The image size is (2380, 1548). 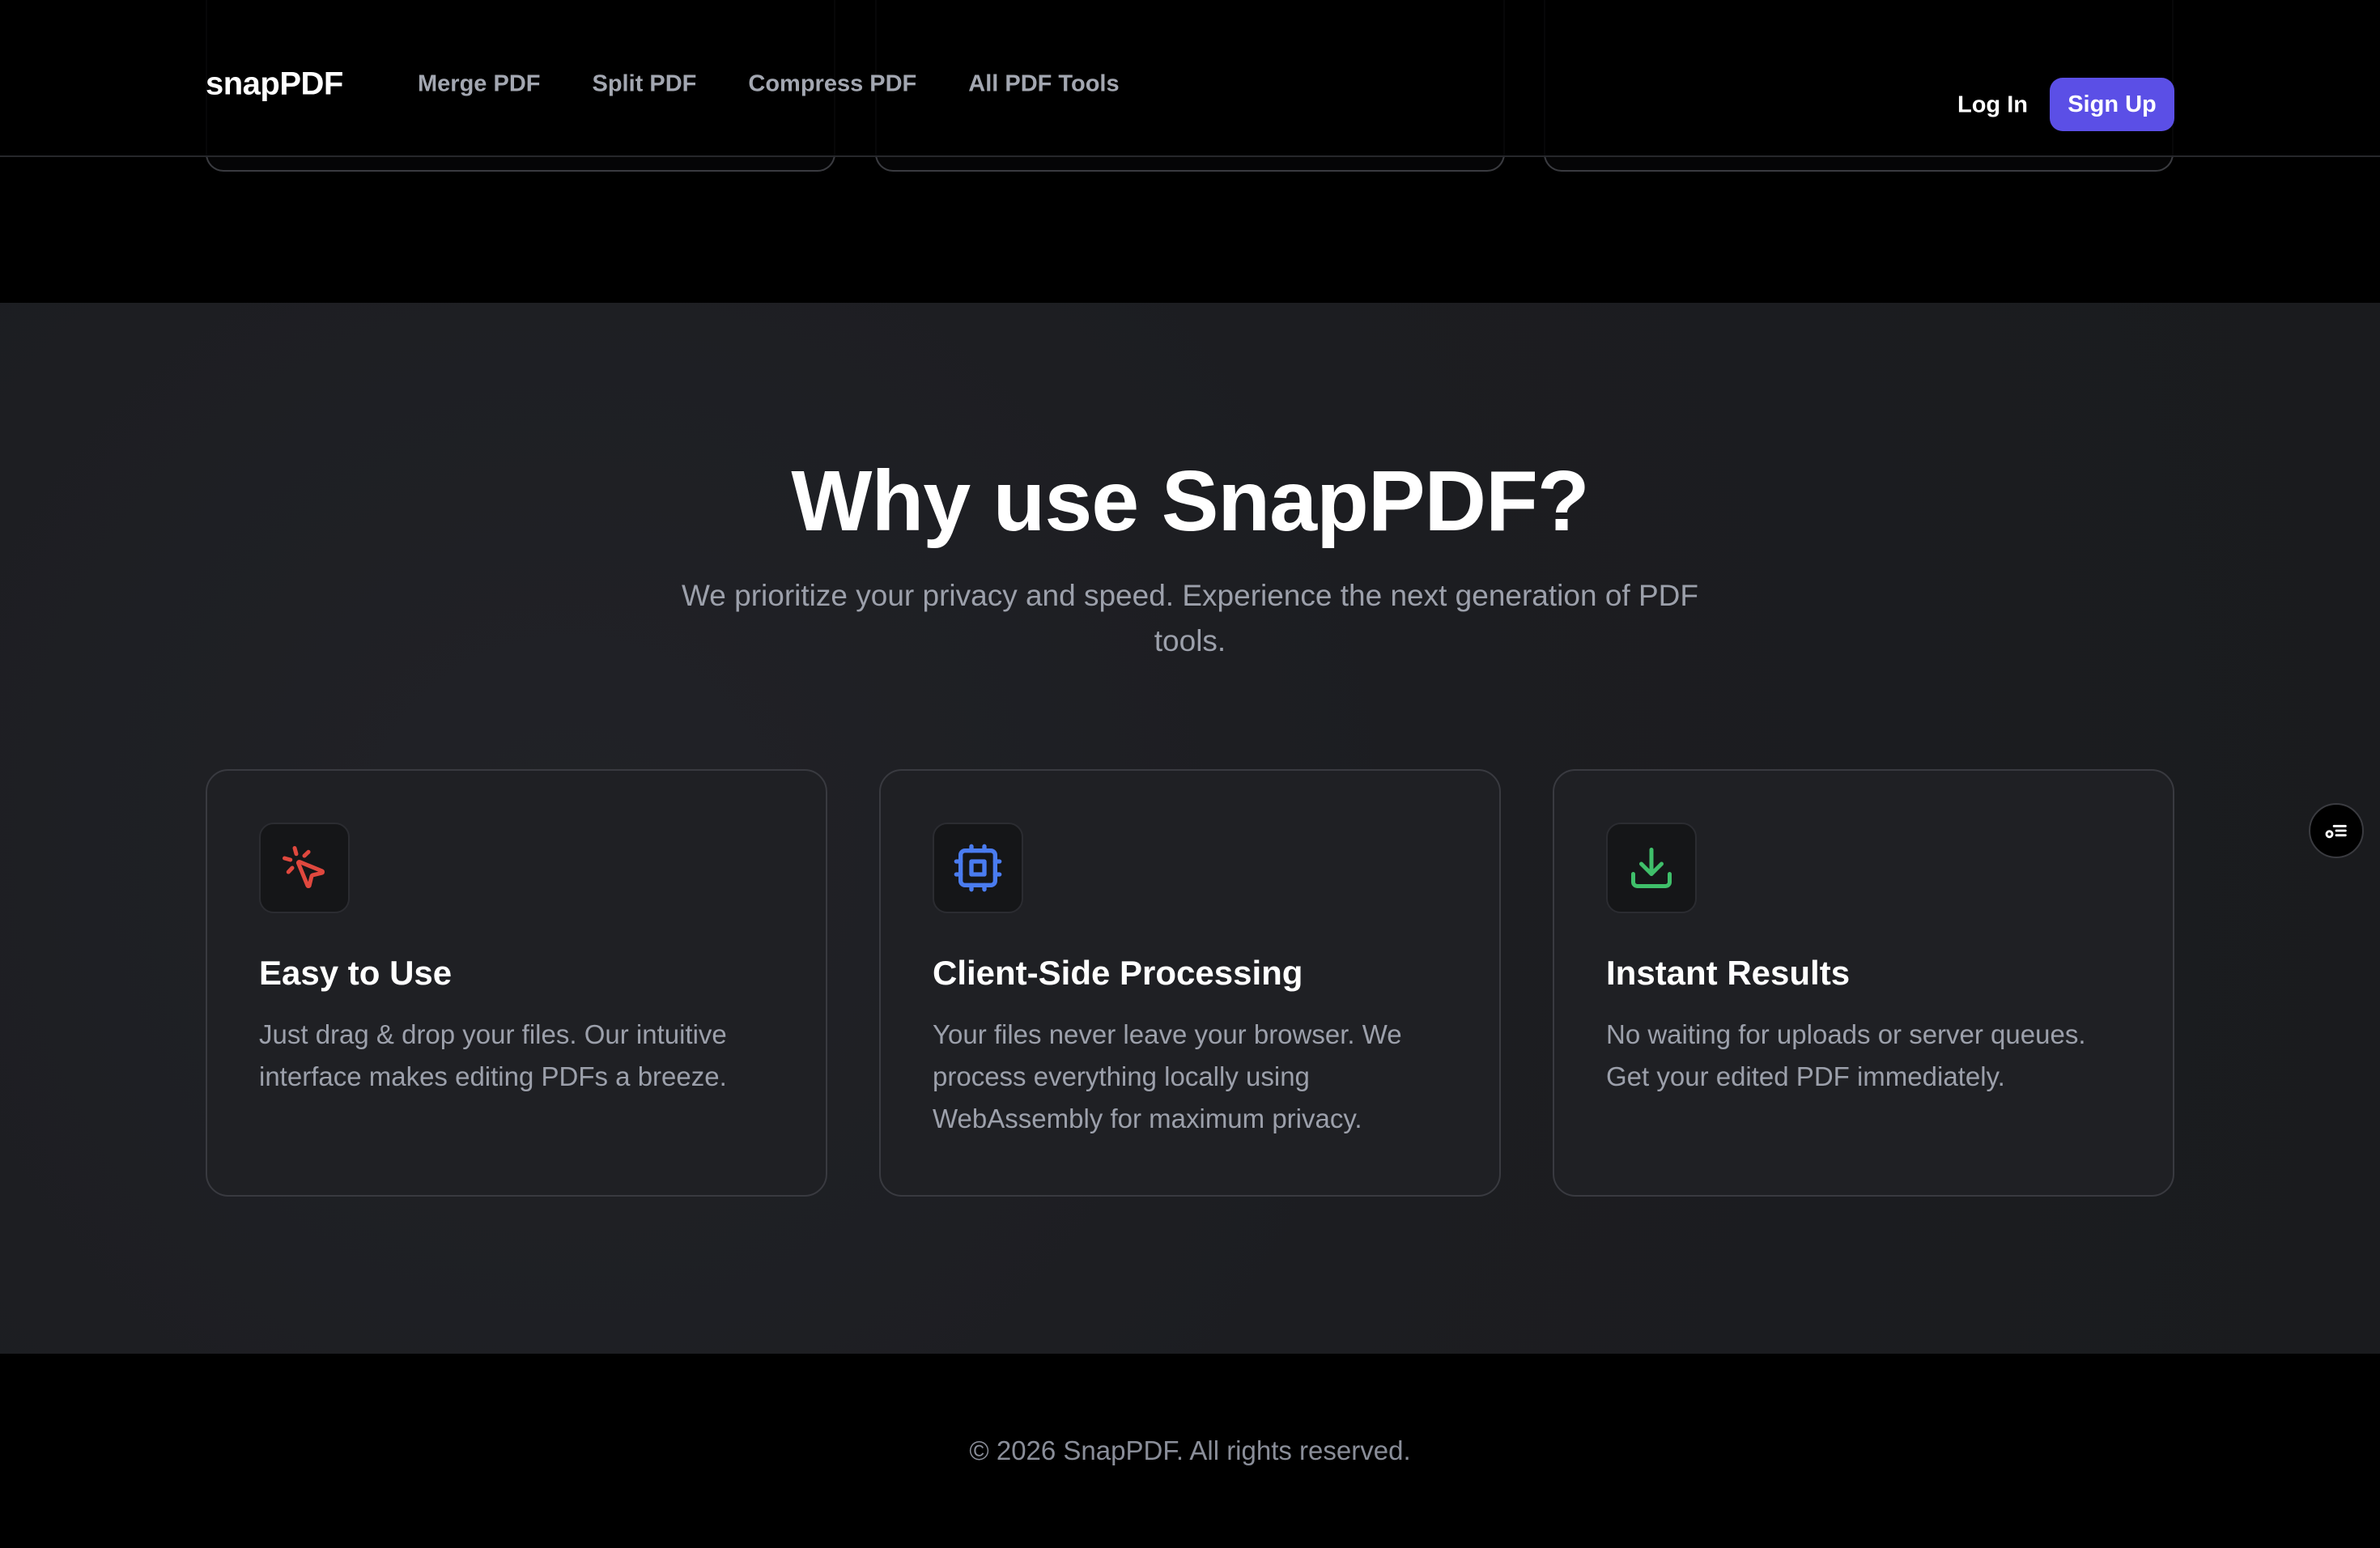 What do you see at coordinates (978, 868) in the screenshot?
I see `cpu-chip-icon` at bounding box center [978, 868].